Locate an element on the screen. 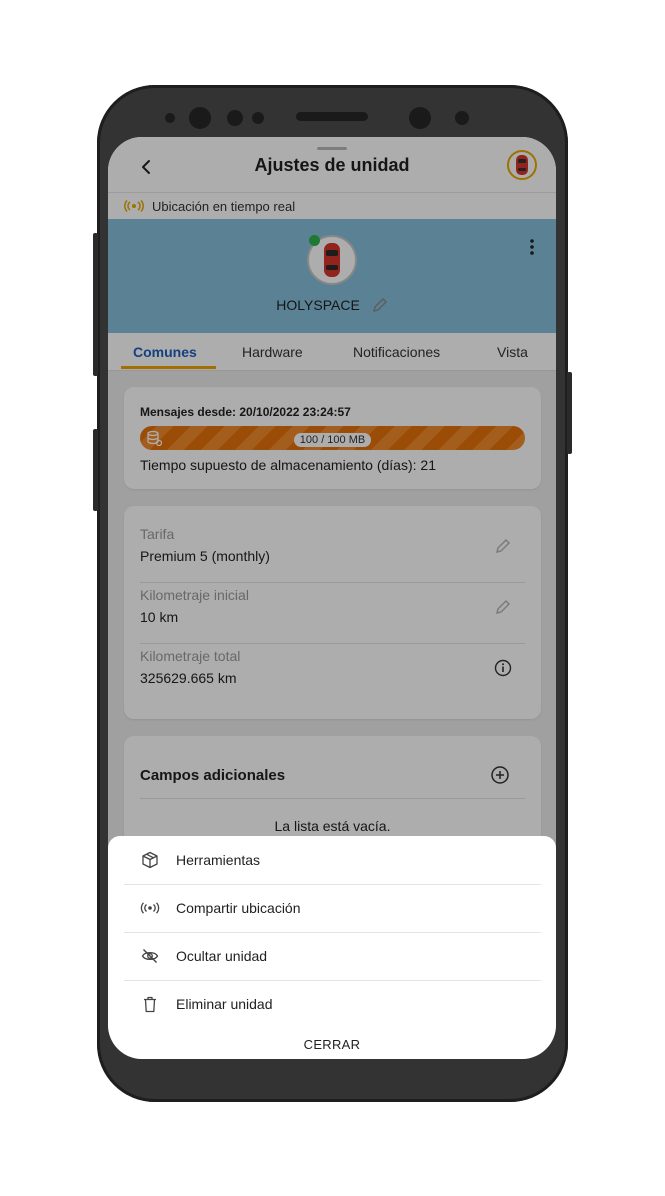 This screenshot has height=1196, width=665. close-button: CERRAR is located at coordinates (332, 1044).